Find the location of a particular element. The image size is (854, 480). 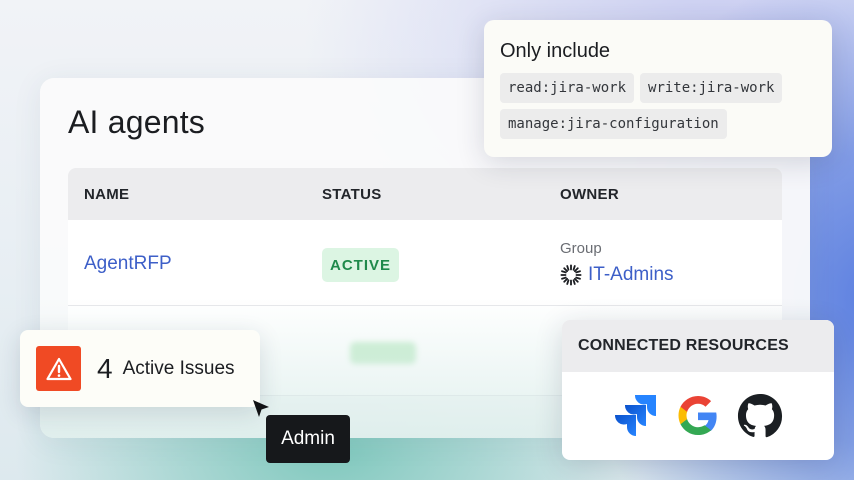

google-icon is located at coordinates (698, 416).